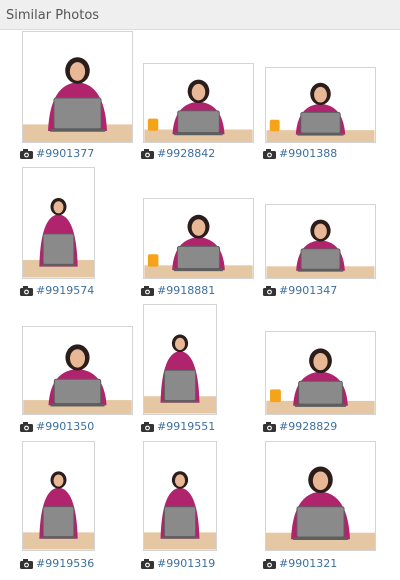 Image resolution: width=400 pixels, height=580 pixels. What do you see at coordinates (308, 427) in the screenshot?
I see `photo-id-link: #9928829` at bounding box center [308, 427].